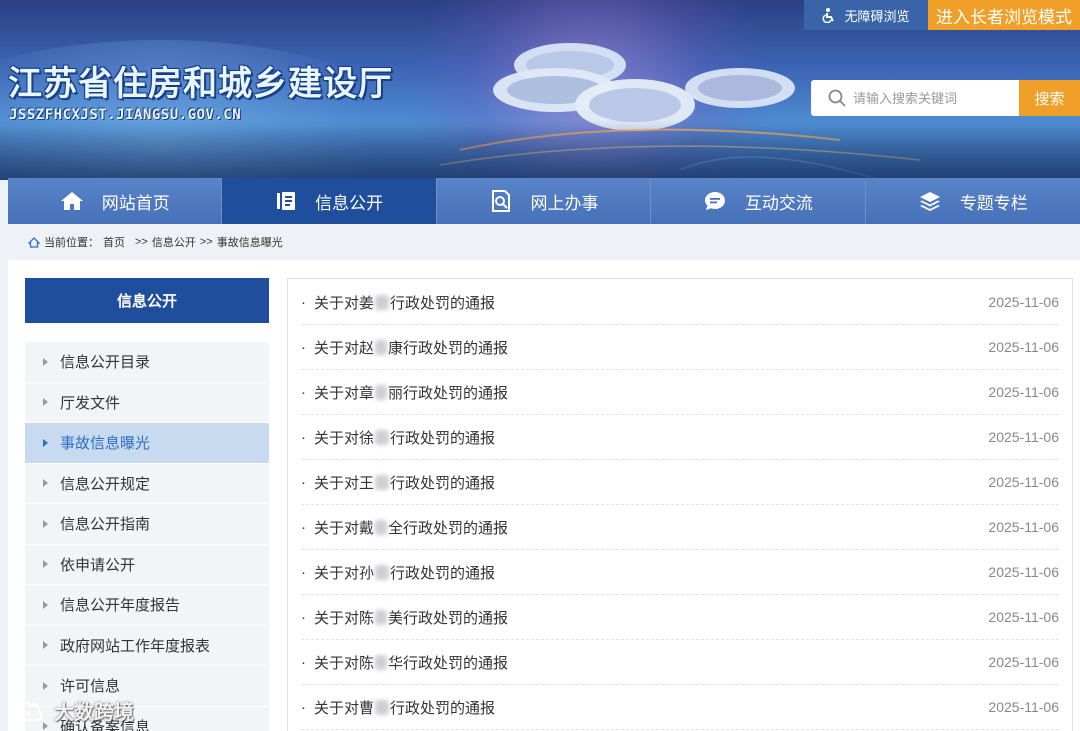 Image resolution: width=1080 pixels, height=731 pixels. What do you see at coordinates (993, 203) in the screenshot?
I see `nav-label: 专题专栏` at bounding box center [993, 203].